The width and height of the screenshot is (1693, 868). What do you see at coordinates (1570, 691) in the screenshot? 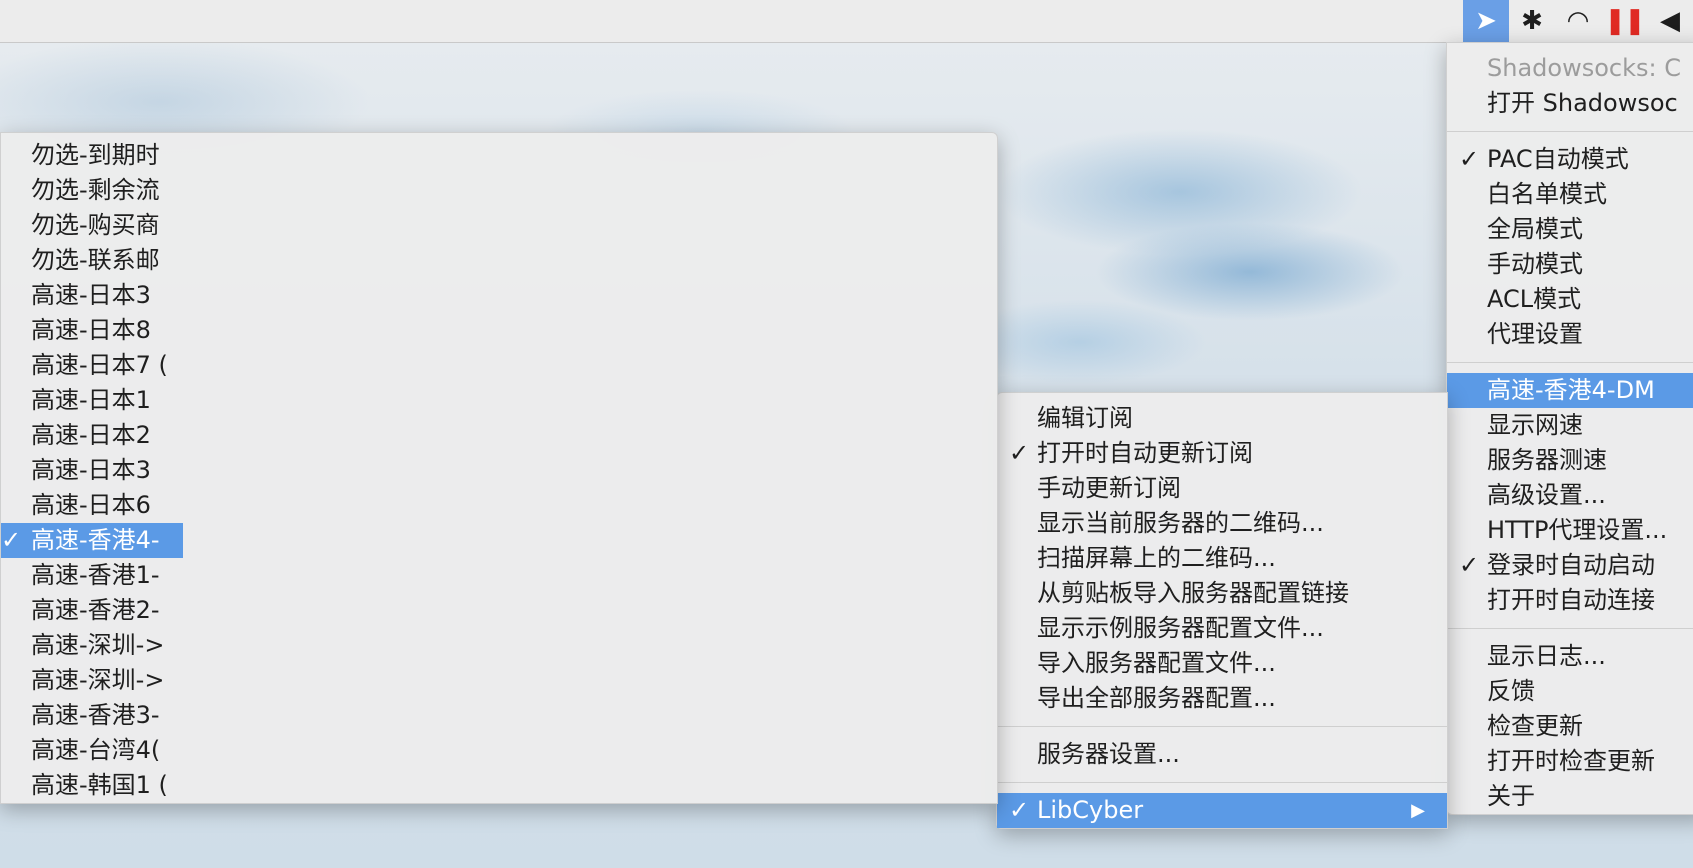
I see `misc-item: 反馈` at bounding box center [1570, 691].